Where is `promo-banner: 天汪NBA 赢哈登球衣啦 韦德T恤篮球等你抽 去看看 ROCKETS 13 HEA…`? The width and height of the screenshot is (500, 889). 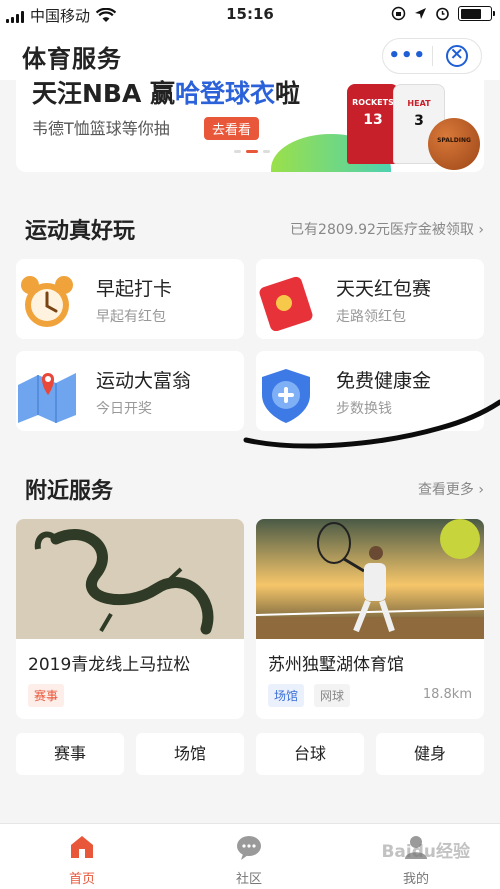
promo-banner: 天汪NBA 赢哈登球衣啦 韦德T恤篮球等你抽 去看看 ROCKETS 13 HEA… is located at coordinates (250, 126).